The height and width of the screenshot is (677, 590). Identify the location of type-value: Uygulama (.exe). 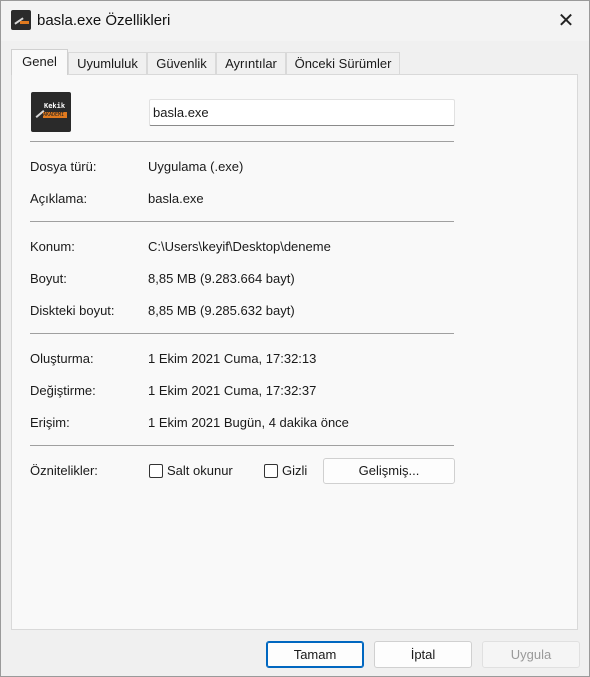
(196, 166).